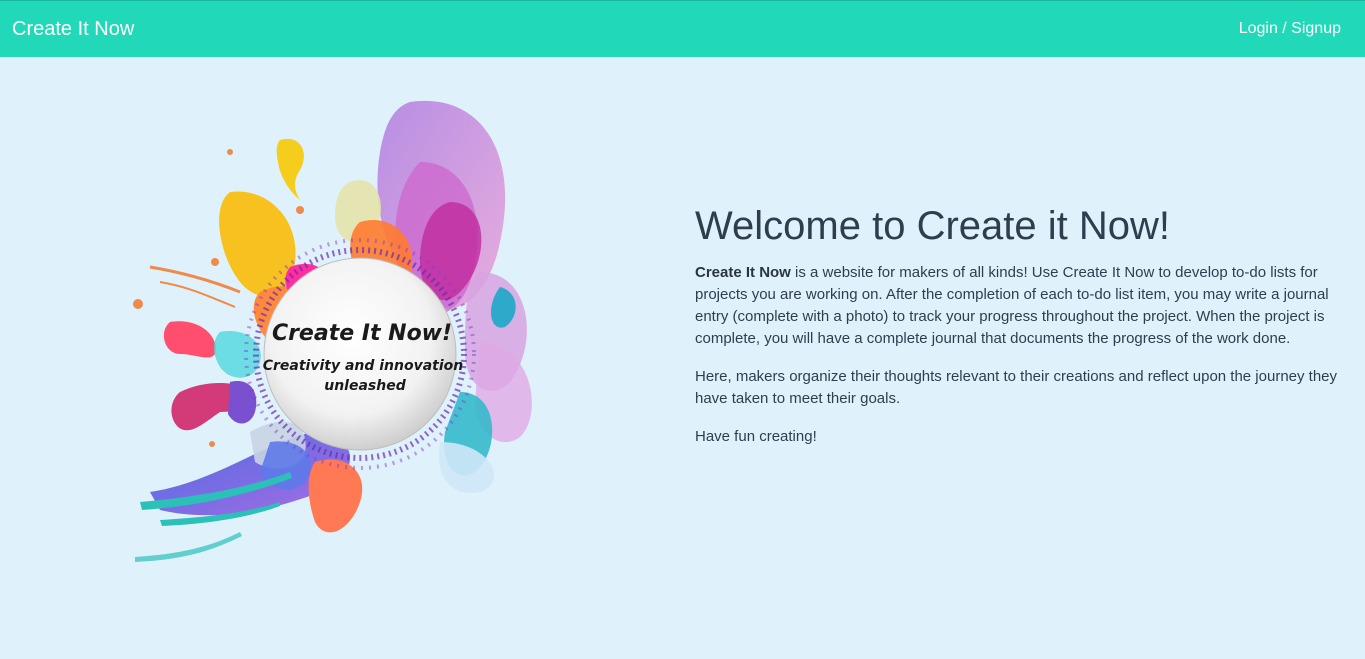  Describe the element at coordinates (362, 333) in the screenshot. I see `badge-title: Create It Now!` at that location.